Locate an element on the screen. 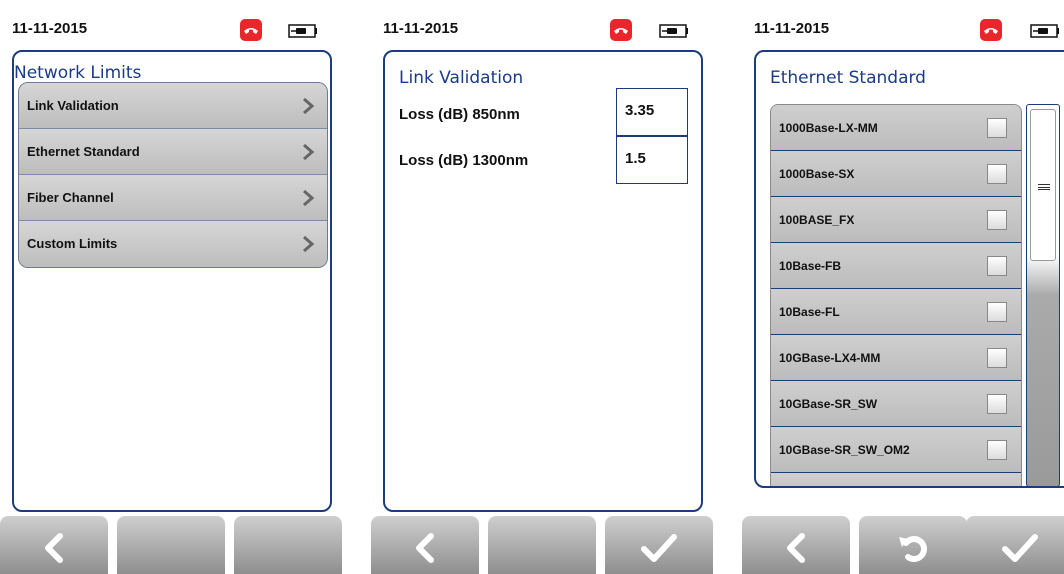 The width and height of the screenshot is (1064, 574). menu-item-custom-limits: Custom Limits is located at coordinates (173, 244).